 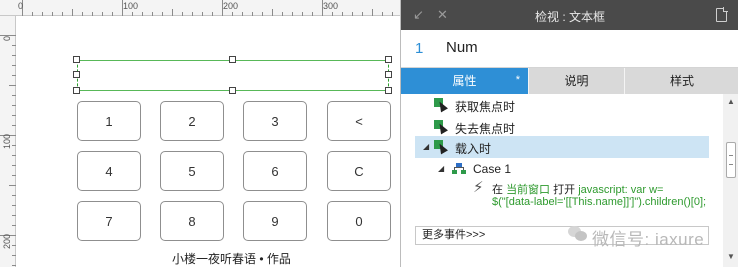 I want to click on tab-properties: 属性 *, so click(x=465, y=81).